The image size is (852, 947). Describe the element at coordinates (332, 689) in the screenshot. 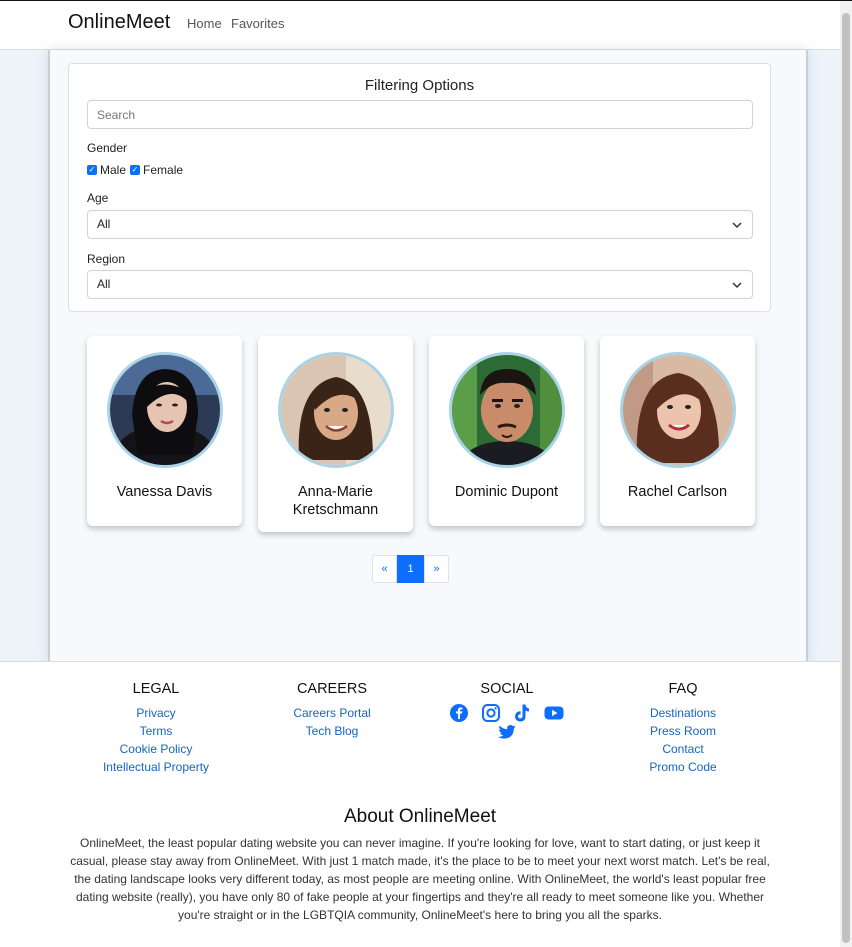

I see `careers-heading: CAREERS` at that location.